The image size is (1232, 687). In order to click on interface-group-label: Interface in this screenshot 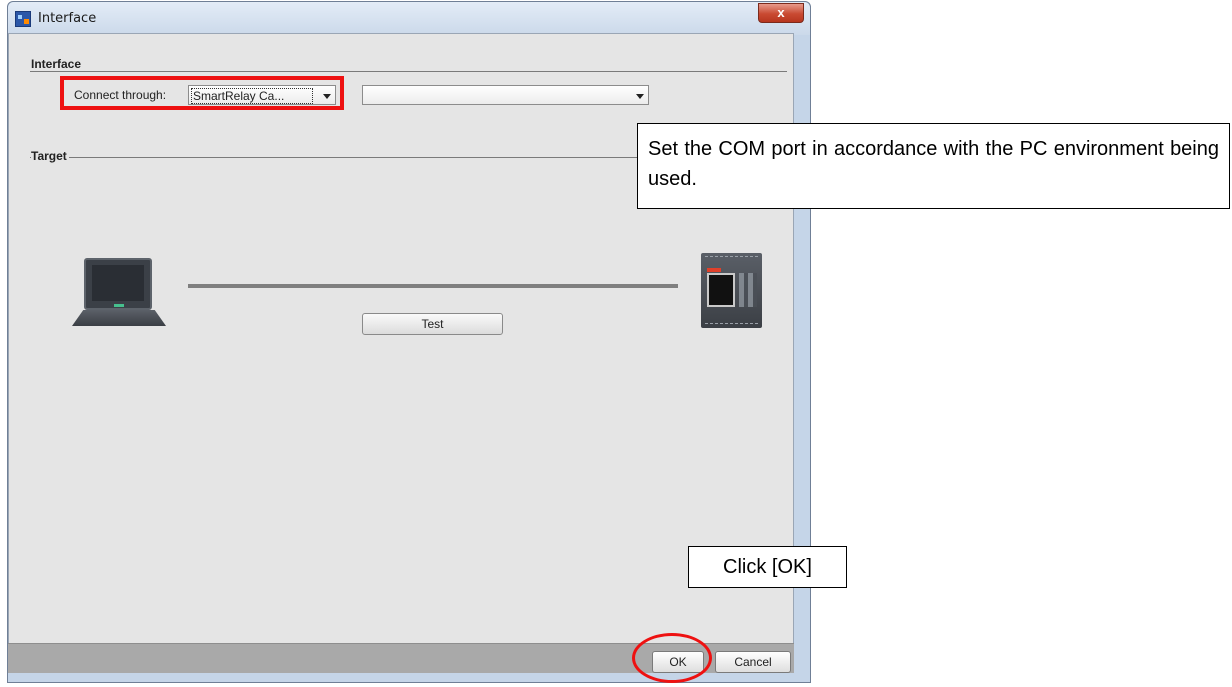, I will do `click(57, 64)`.